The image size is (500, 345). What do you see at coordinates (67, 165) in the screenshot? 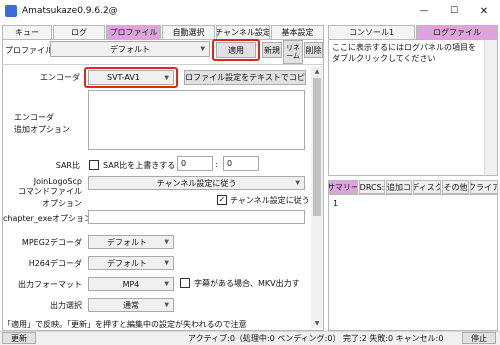
I see `sar-label: SAR比` at bounding box center [67, 165].